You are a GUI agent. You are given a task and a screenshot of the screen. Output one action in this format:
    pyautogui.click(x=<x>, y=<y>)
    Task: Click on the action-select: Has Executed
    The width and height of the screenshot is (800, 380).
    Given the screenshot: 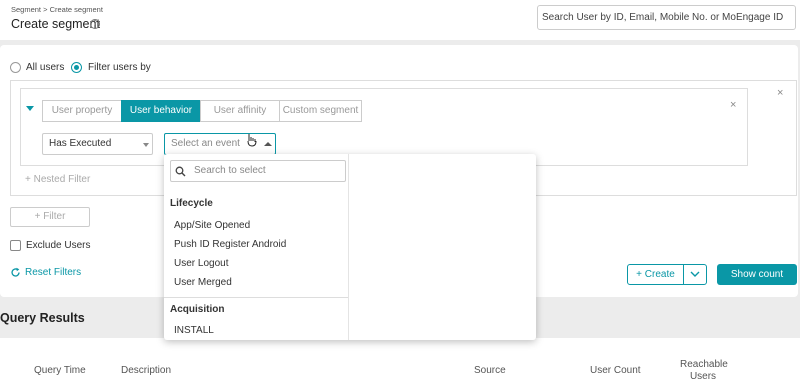 What is the action you would take?
    pyautogui.click(x=97, y=144)
    